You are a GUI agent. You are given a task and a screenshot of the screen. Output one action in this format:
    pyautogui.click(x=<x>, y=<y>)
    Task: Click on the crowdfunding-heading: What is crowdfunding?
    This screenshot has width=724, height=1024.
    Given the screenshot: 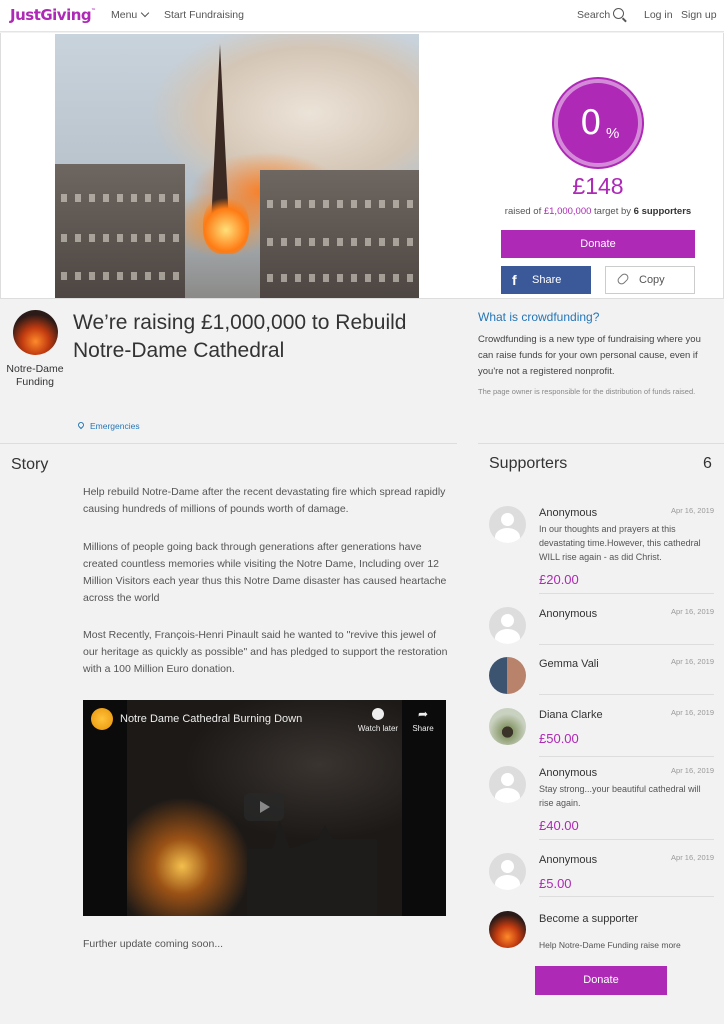 What is the action you would take?
    pyautogui.click(x=539, y=317)
    